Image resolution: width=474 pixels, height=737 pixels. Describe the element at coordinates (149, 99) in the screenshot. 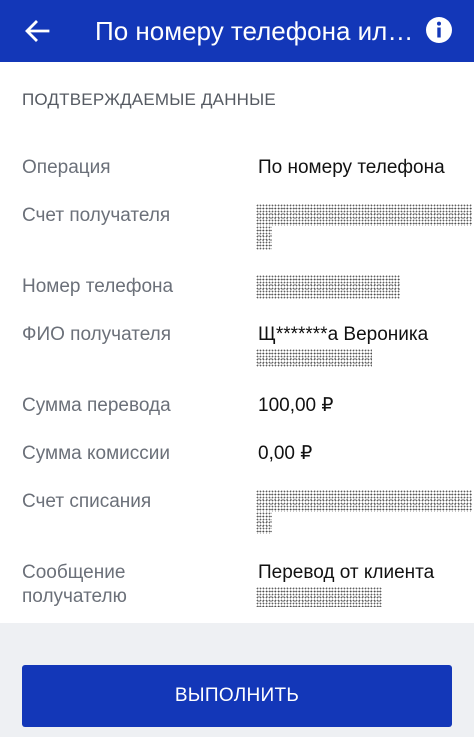

I see `section-title: ПОДТВЕРЖДАЕМЫЕ ДАННЫЕ` at that location.